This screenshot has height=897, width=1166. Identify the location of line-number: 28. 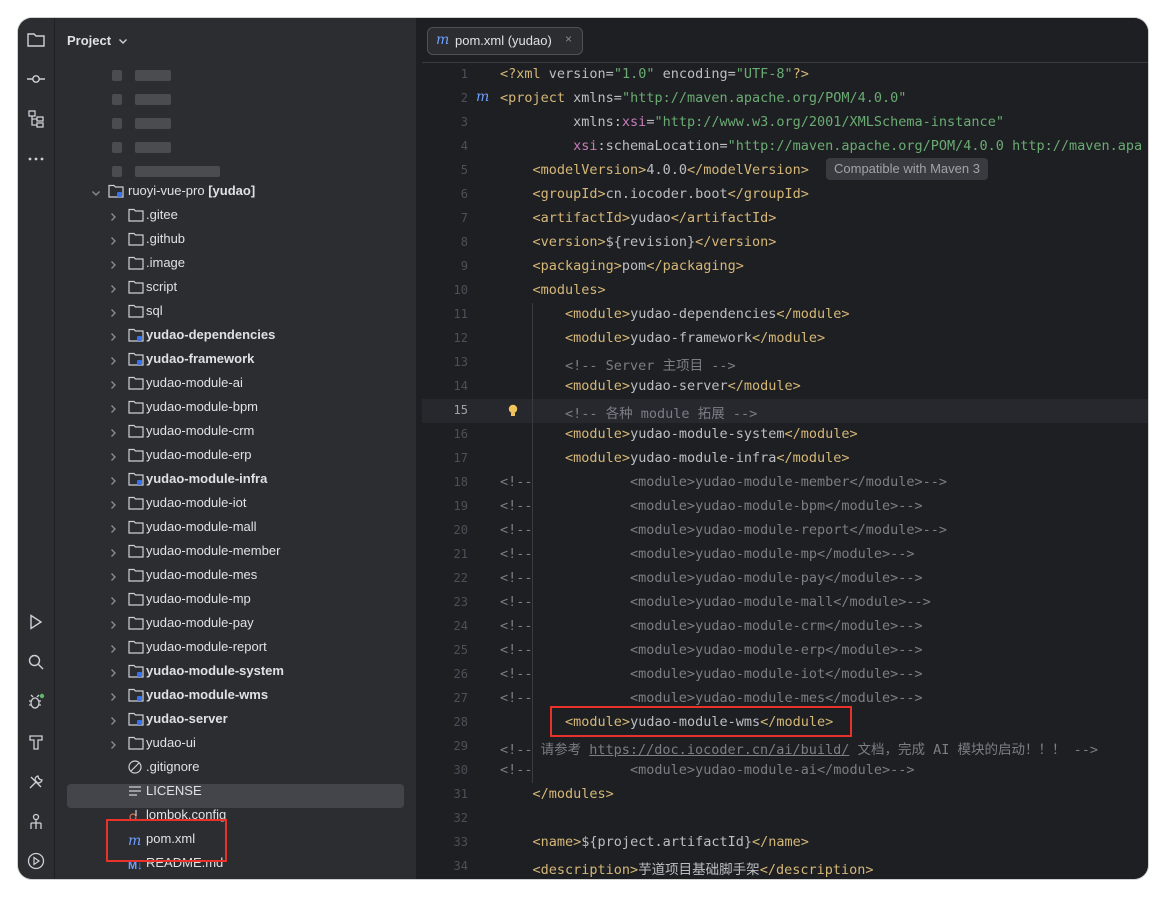
(445, 722).